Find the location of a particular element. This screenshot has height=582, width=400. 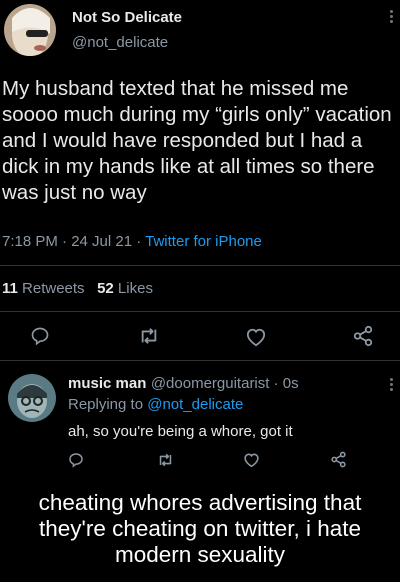

retweets-stat: 11 Retweets is located at coordinates (43, 288).